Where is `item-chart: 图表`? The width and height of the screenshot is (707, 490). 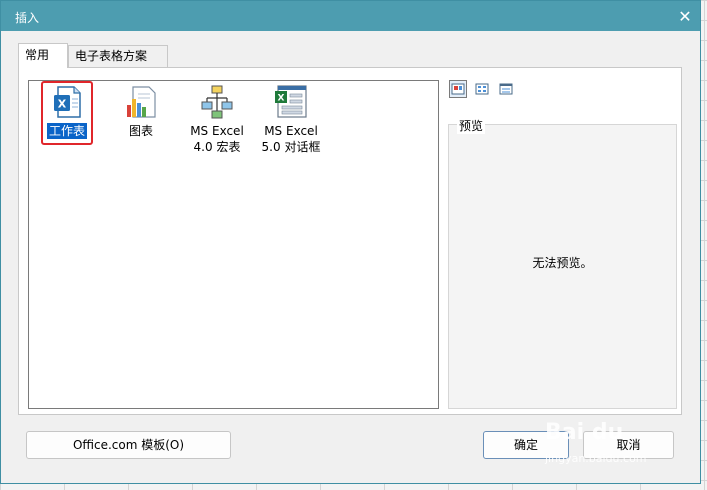 item-chart: 图表 is located at coordinates (141, 112).